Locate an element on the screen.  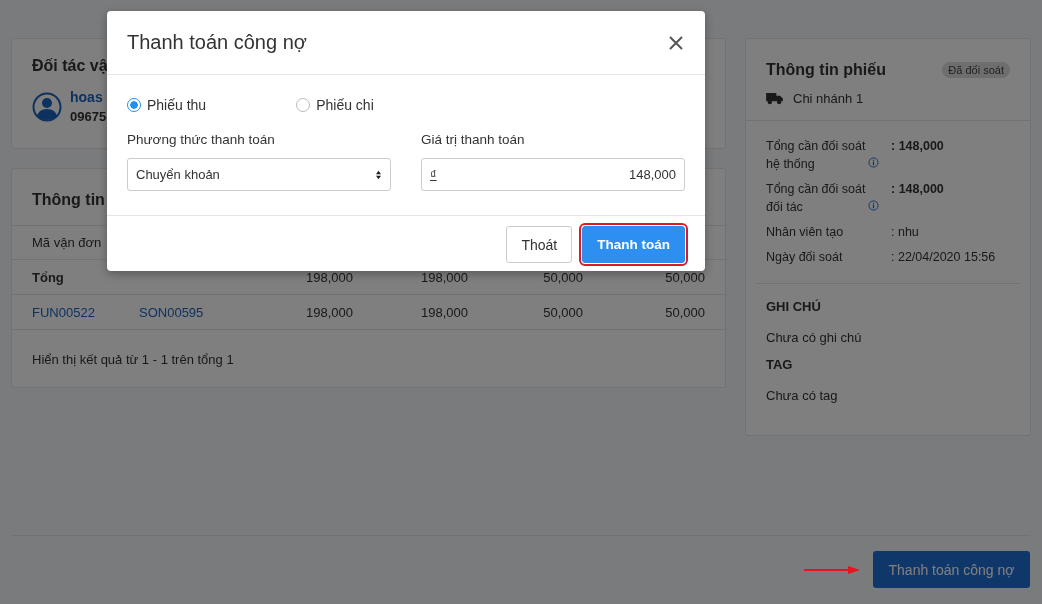
radio-label: Phiếu thu is located at coordinates (177, 105).